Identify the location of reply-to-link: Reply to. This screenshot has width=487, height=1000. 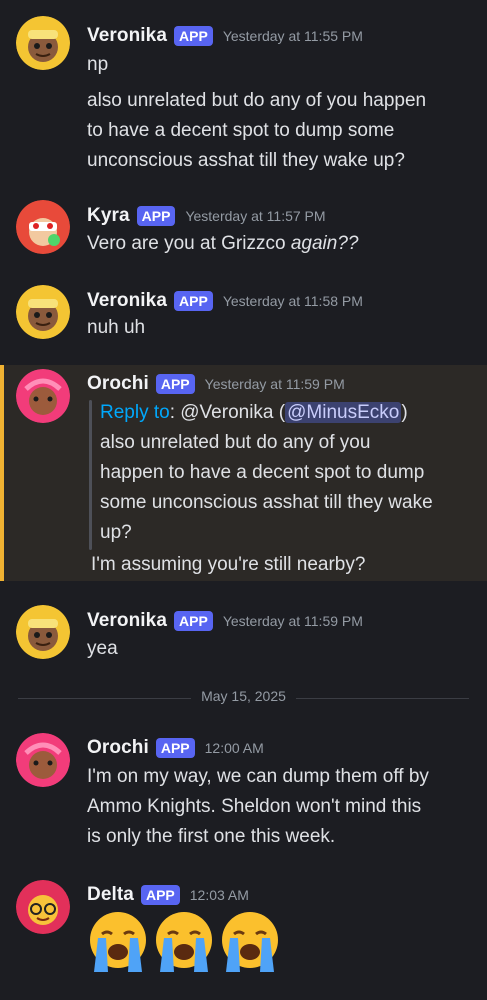
(135, 412).